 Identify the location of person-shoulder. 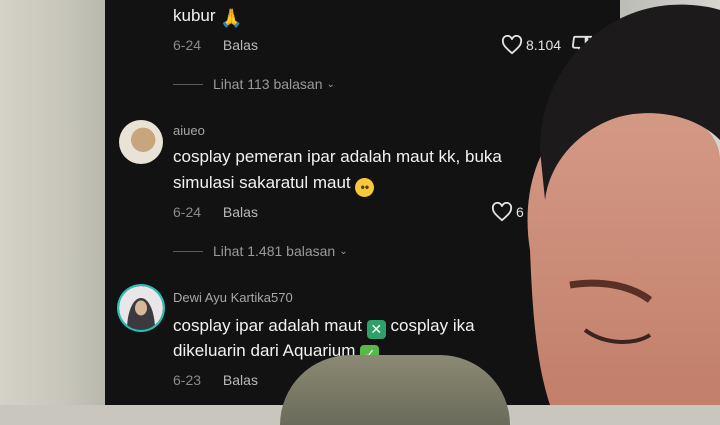
(395, 390).